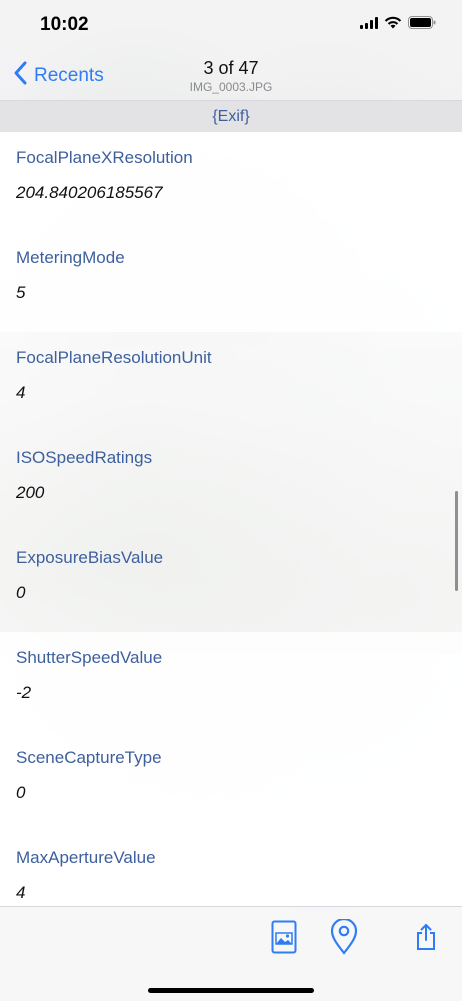 This screenshot has width=462, height=1001. I want to click on page-subtitle: IMG_0003.JPG, so click(231, 87).